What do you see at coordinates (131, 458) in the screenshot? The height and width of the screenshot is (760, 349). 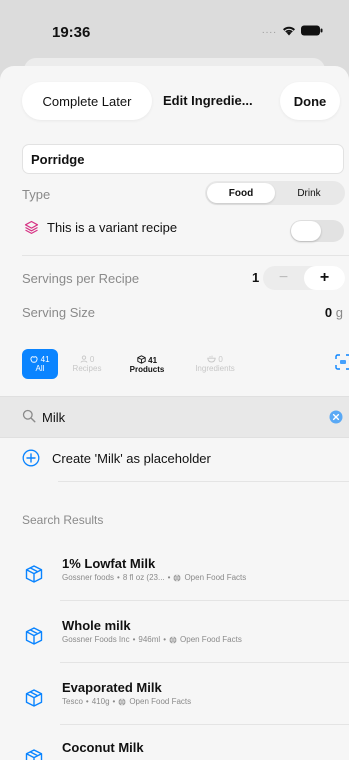 I see `create-placeholder-label: Create 'Milk' as placeholder` at bounding box center [131, 458].